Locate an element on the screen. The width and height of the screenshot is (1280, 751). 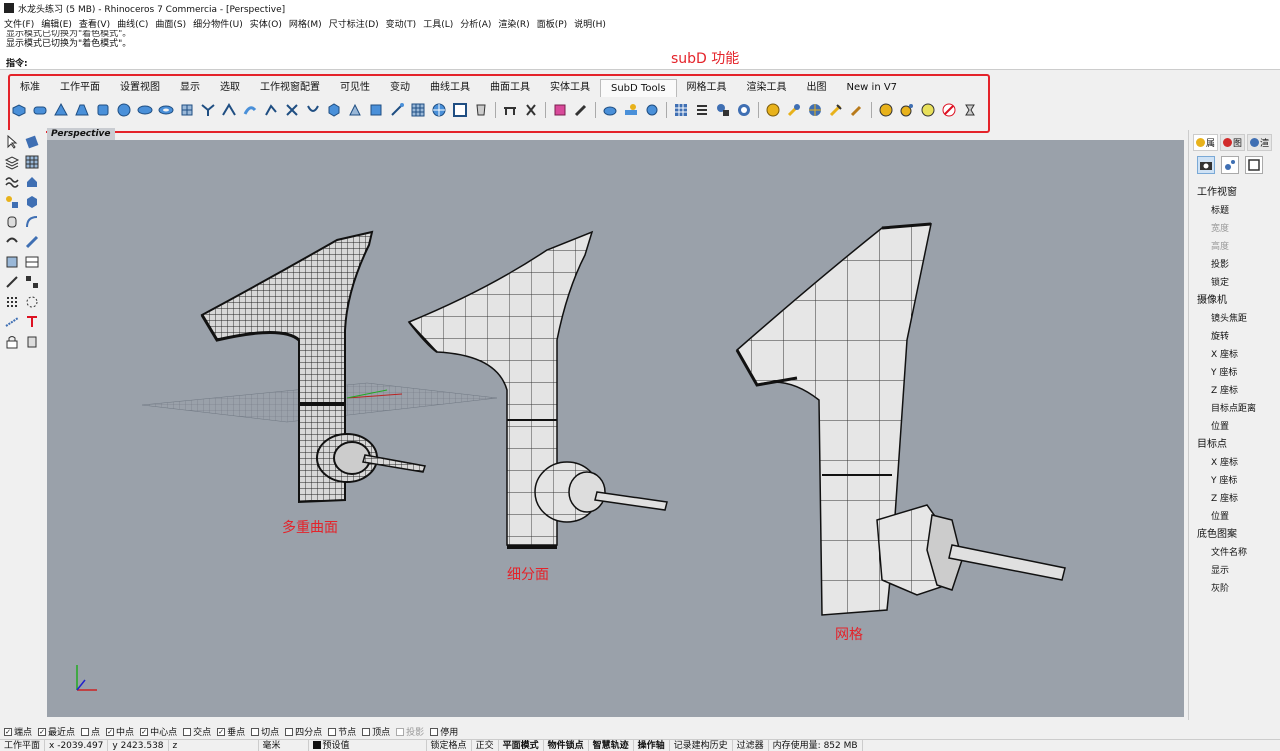
toolbar-tab: 曲线工具 is located at coordinates (450, 88).